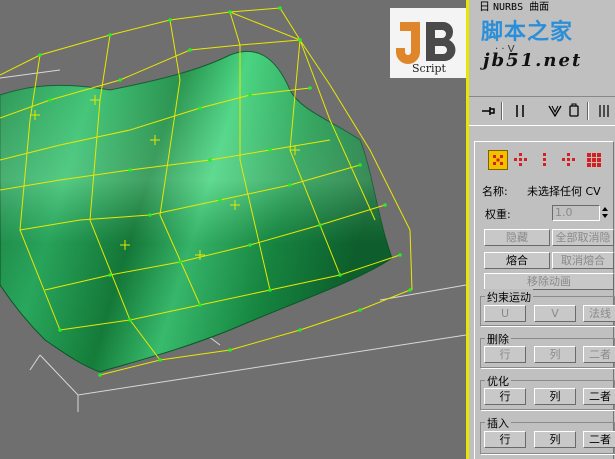 The width and height of the screenshot is (615, 459). Describe the element at coordinates (505, 313) in the screenshot. I see `constrain-u-button: U` at that location.